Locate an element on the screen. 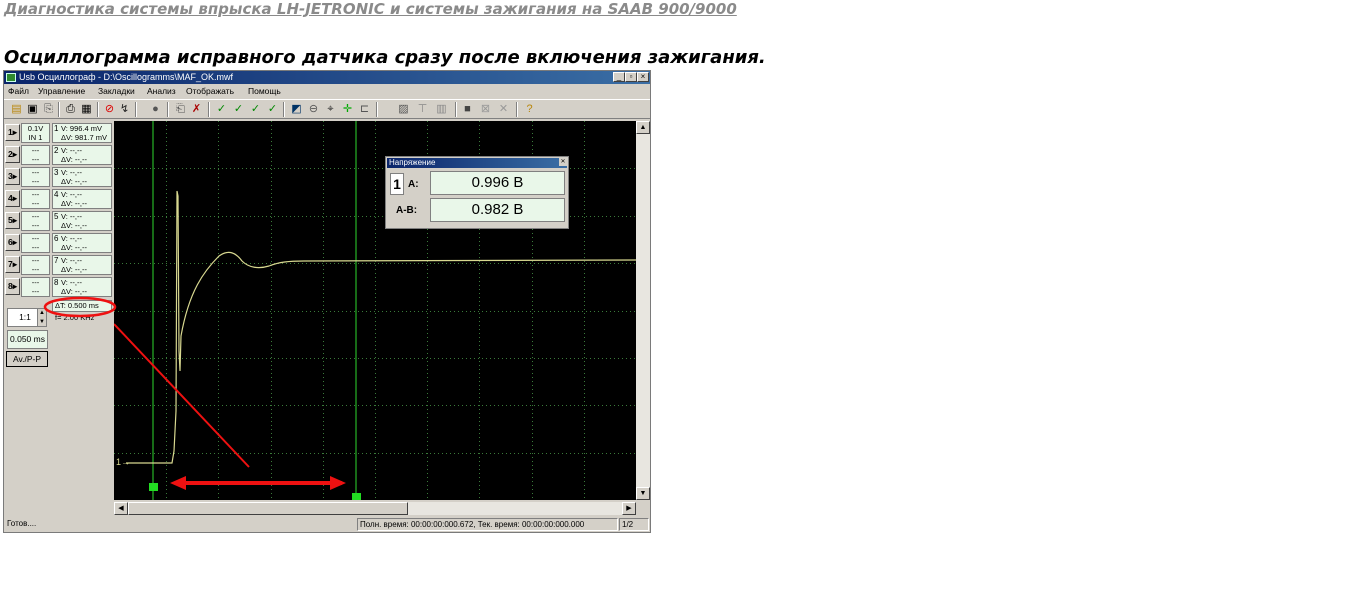 This screenshot has height=605, width=1366. annotation-ellipse-layer is located at coordinates (80, 307).